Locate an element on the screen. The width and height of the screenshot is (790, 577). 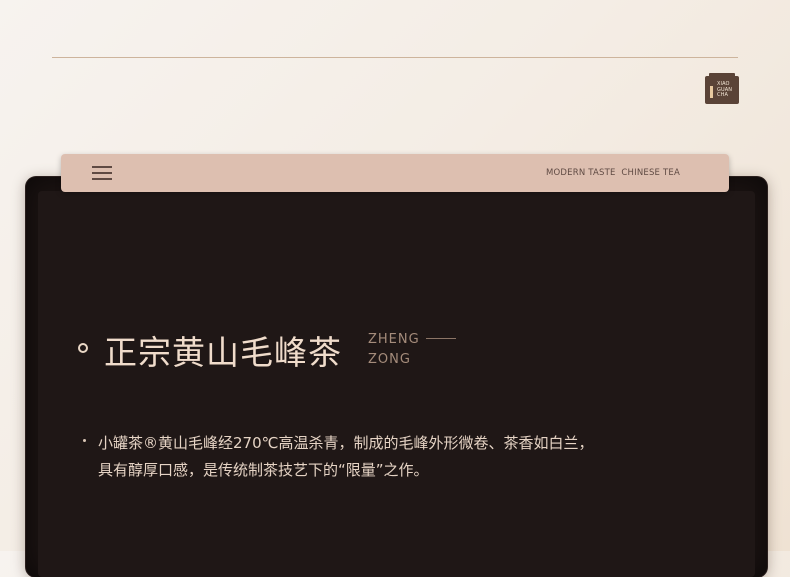
logo-text: XIAO GUAN CHA is located at coordinates (724, 90).